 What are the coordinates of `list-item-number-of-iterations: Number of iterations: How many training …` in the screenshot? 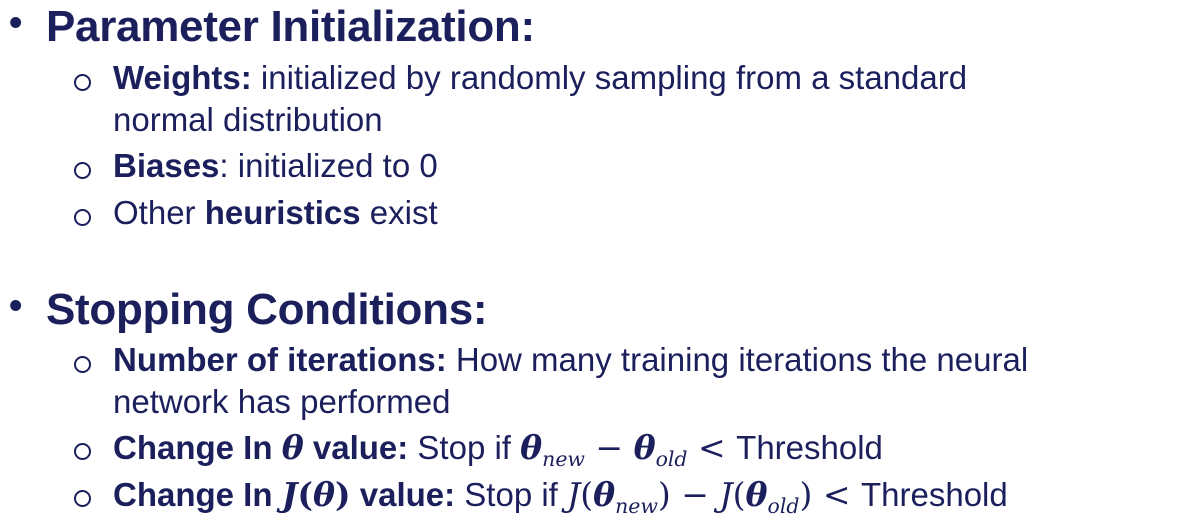 It's located at (551, 360).